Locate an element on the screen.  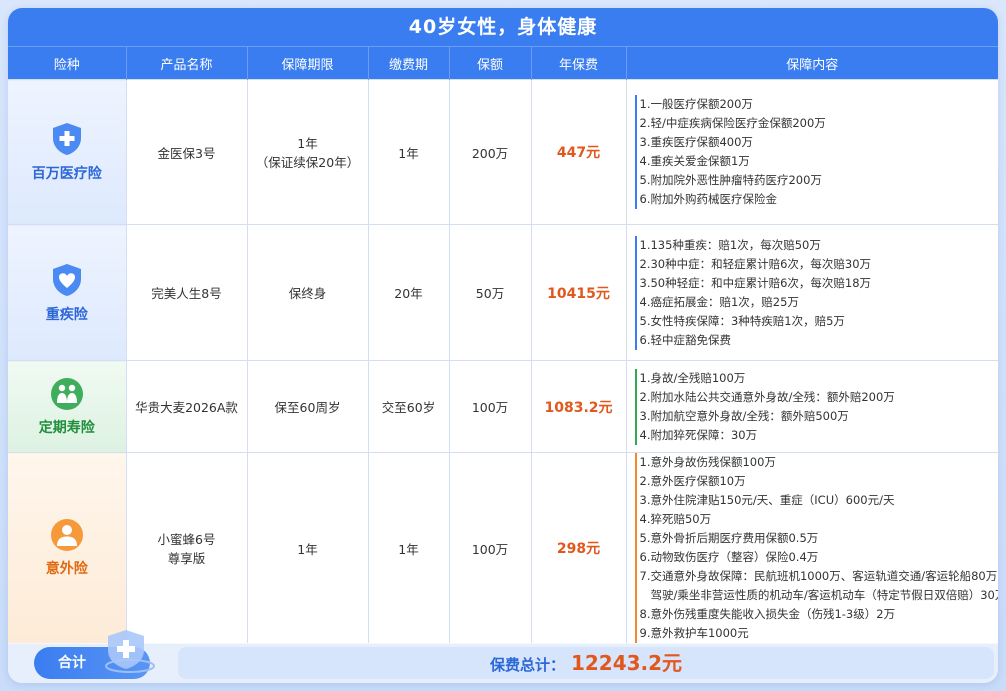
list-item: 3.附加航空意外身故/全残：额外赔500万 is located at coordinates (811, 416).